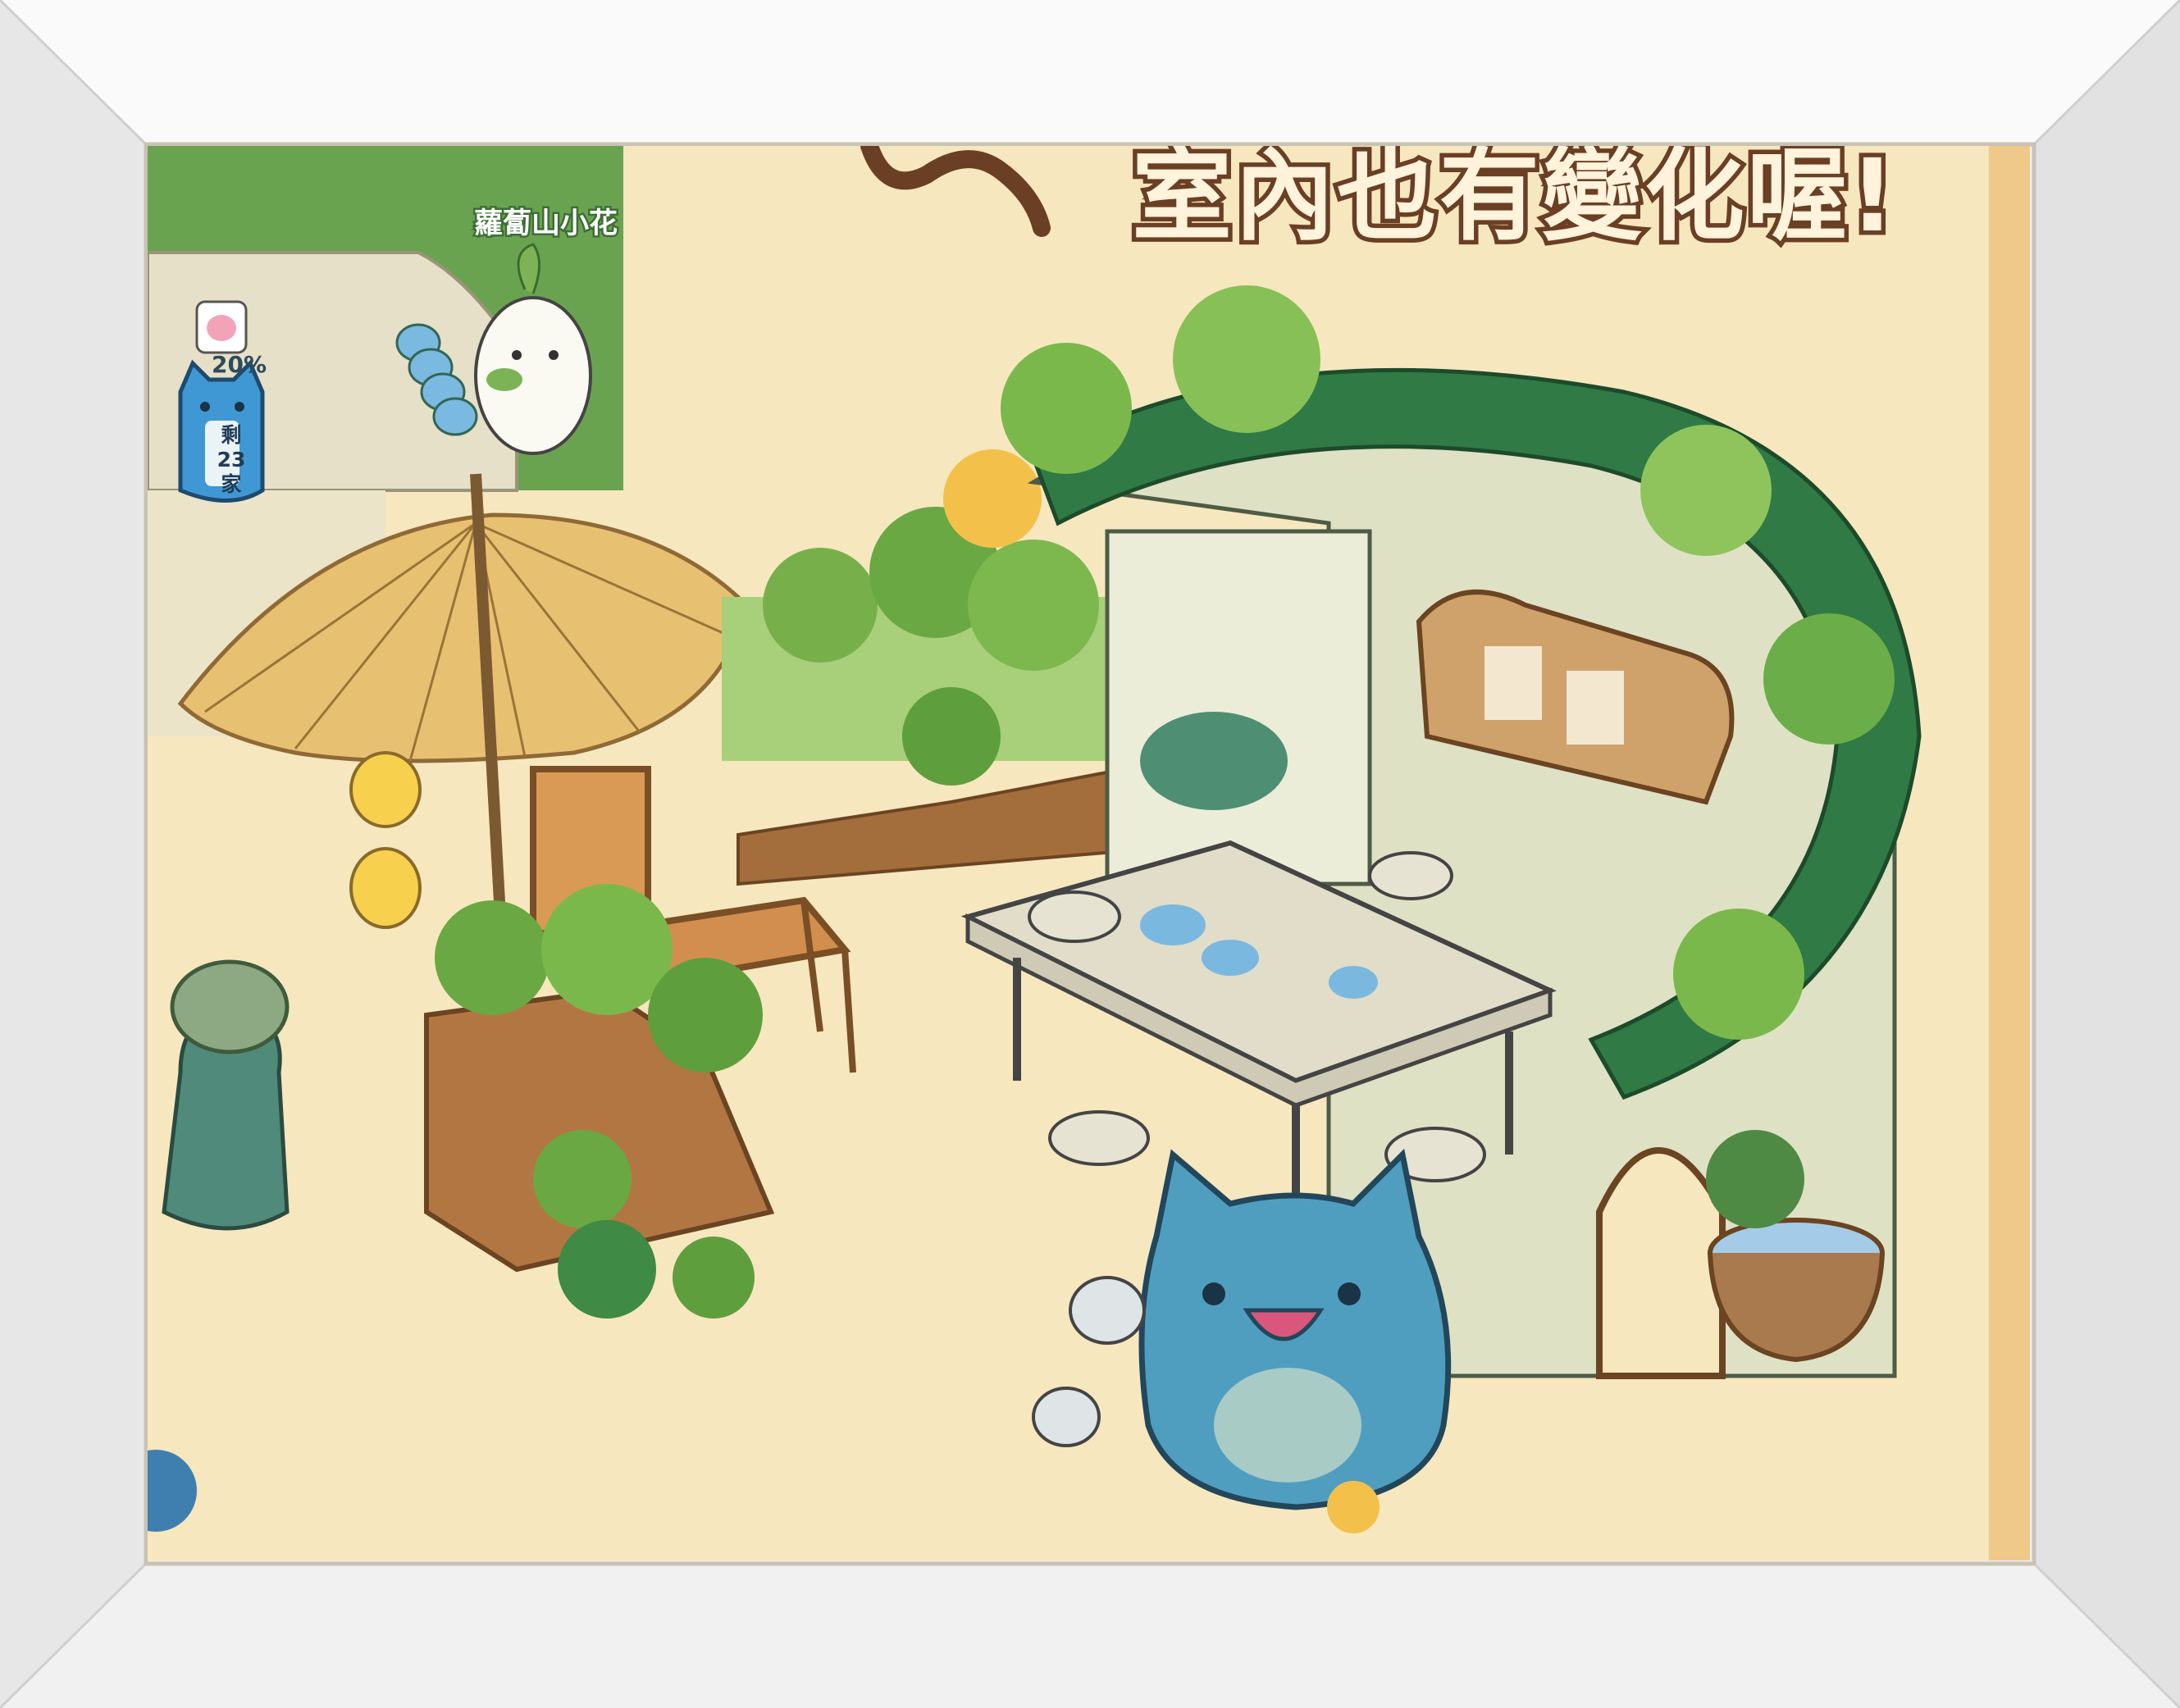  Describe the element at coordinates (545, 224) in the screenshot. I see `npc-name-label: 蘿蔔山小花` at that location.